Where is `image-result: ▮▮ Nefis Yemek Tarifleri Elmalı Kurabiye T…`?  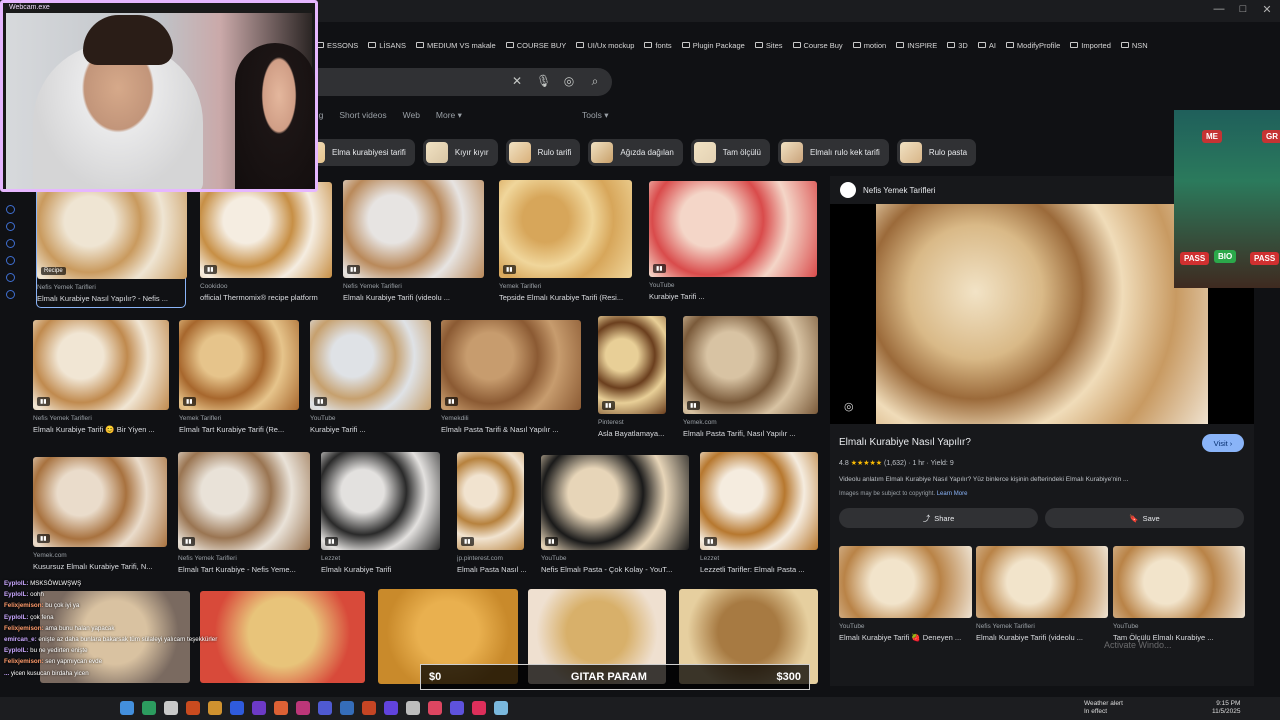
image-result: ▮▮ Nefis Yemek Tarifleri Elmalı Kurabiye T… is located at coordinates (101, 380).